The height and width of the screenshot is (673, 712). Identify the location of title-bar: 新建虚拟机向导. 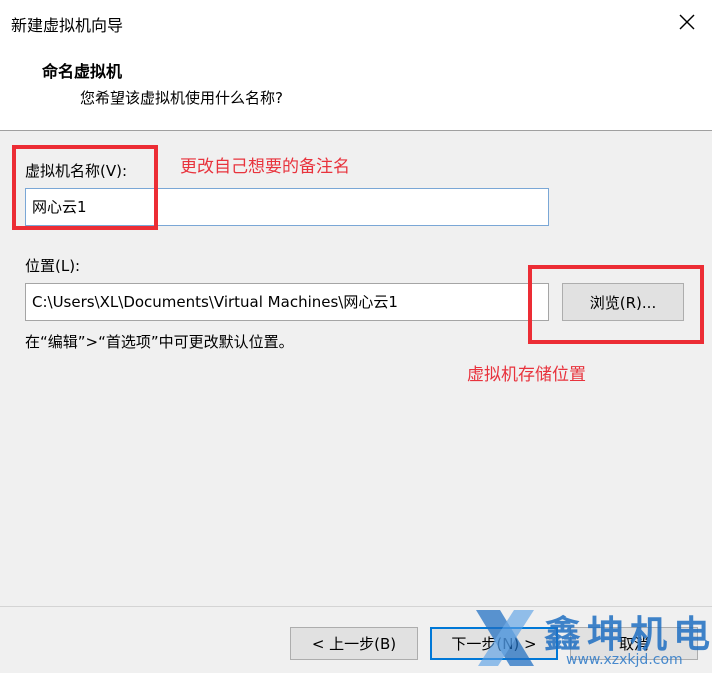
(356, 22).